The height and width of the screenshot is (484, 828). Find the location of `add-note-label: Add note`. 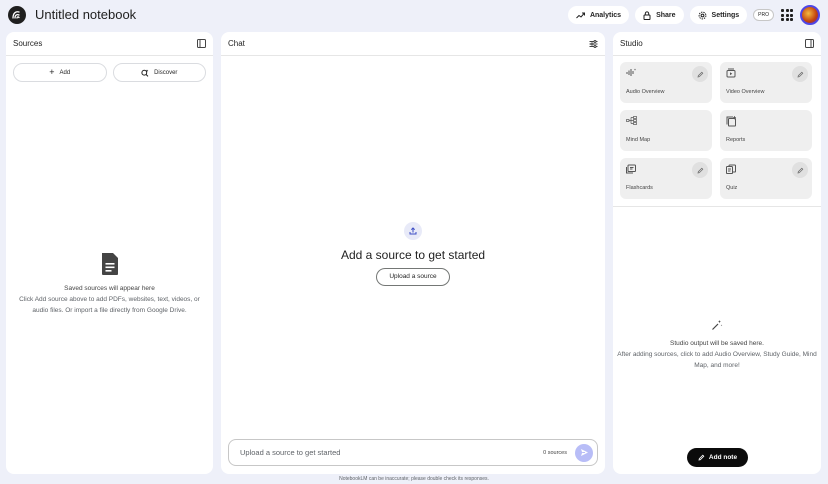

add-note-label: Add note is located at coordinates (723, 457).